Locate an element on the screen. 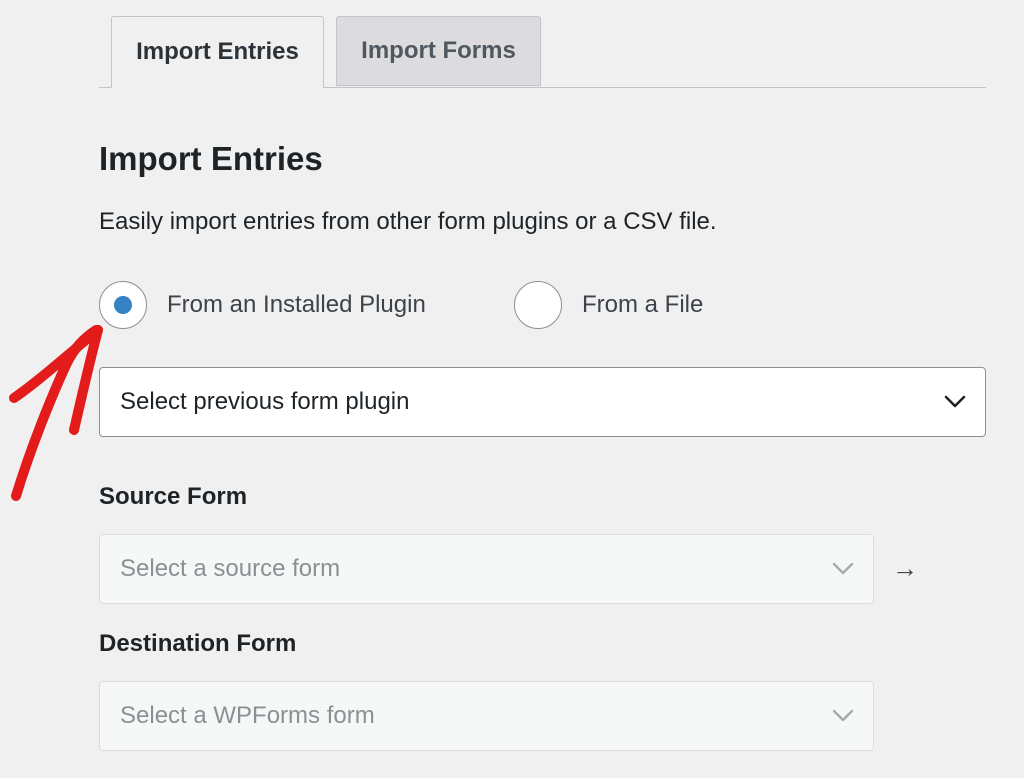 The width and height of the screenshot is (1024, 778). destination-form-placeholder: Select a WPForms form is located at coordinates (247, 715).